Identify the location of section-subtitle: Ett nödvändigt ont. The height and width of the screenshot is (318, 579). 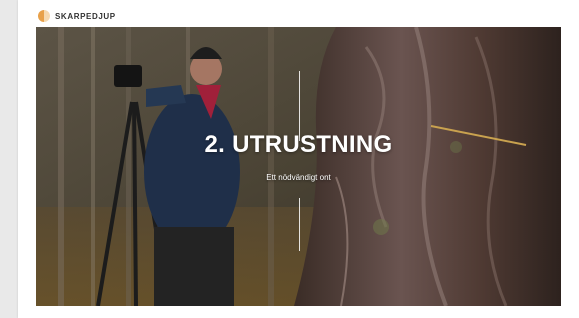
(298, 177).